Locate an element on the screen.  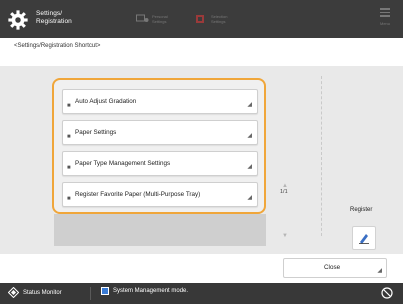
list-item-label: Paper Settings is located at coordinates (96, 132).